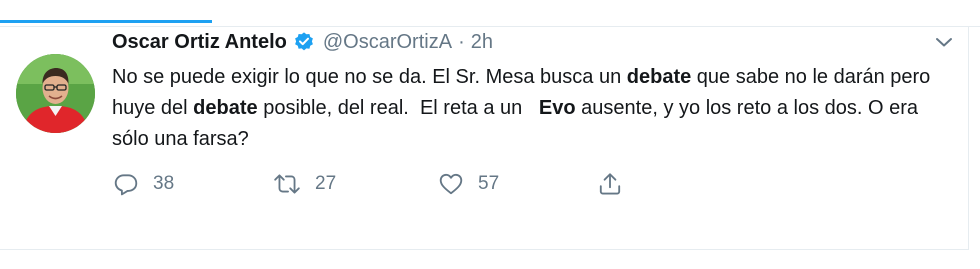 This screenshot has width=980, height=269. I want to click on tweet-header: Oscar Ortiz Antelo @OscarOrtizA · 2h, so click(302, 42).